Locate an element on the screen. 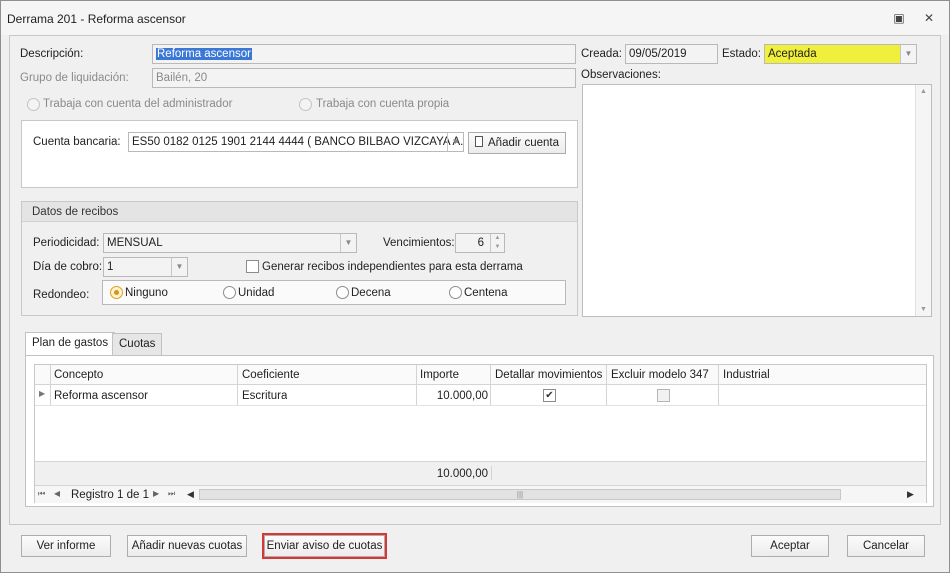 The image size is (950, 573). dia-cobro-label: Día de cobro: is located at coordinates (68, 267).